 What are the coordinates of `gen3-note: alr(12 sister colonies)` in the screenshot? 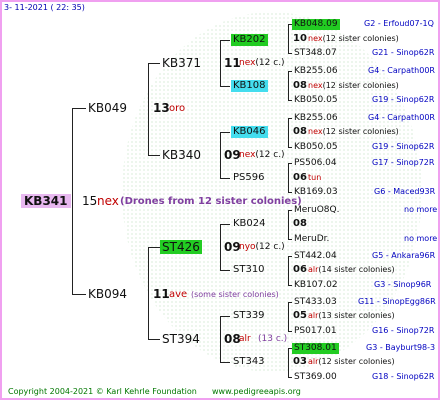 It's located at (351, 361).